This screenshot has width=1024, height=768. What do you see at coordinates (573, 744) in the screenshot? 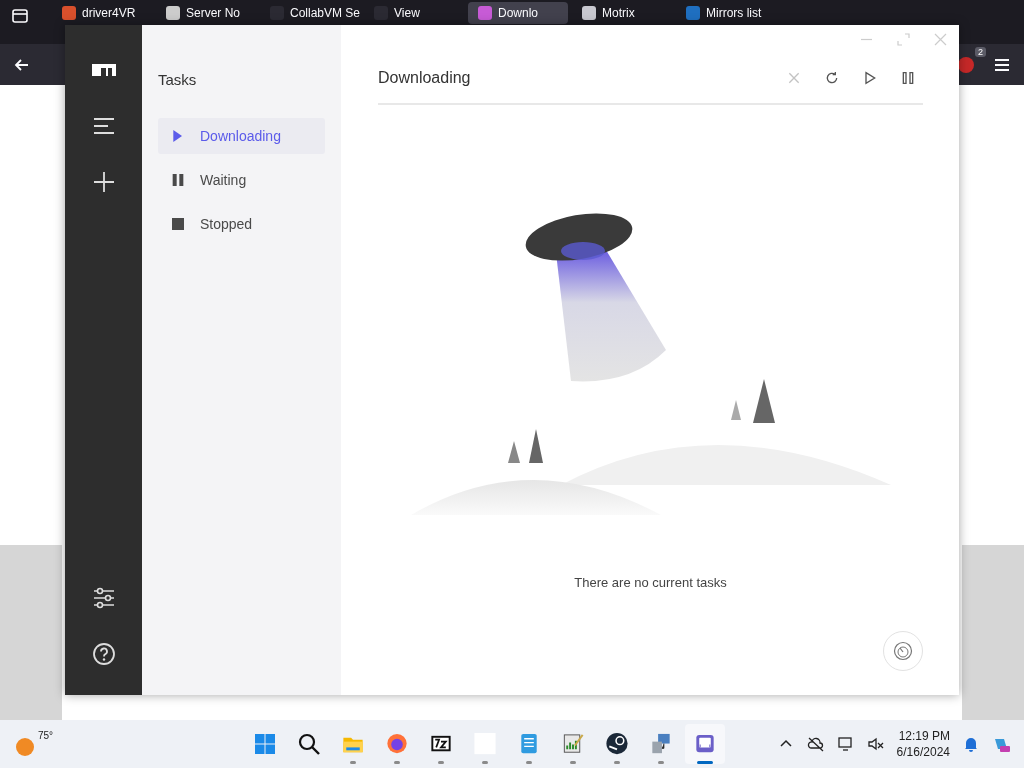
I see `chart-app-icon` at bounding box center [573, 744].